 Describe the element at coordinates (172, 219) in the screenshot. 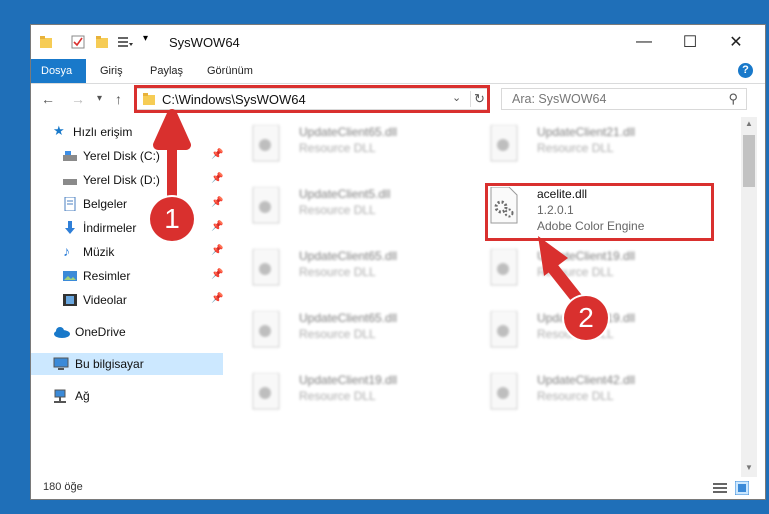

I see `step-1-badge: 1` at that location.